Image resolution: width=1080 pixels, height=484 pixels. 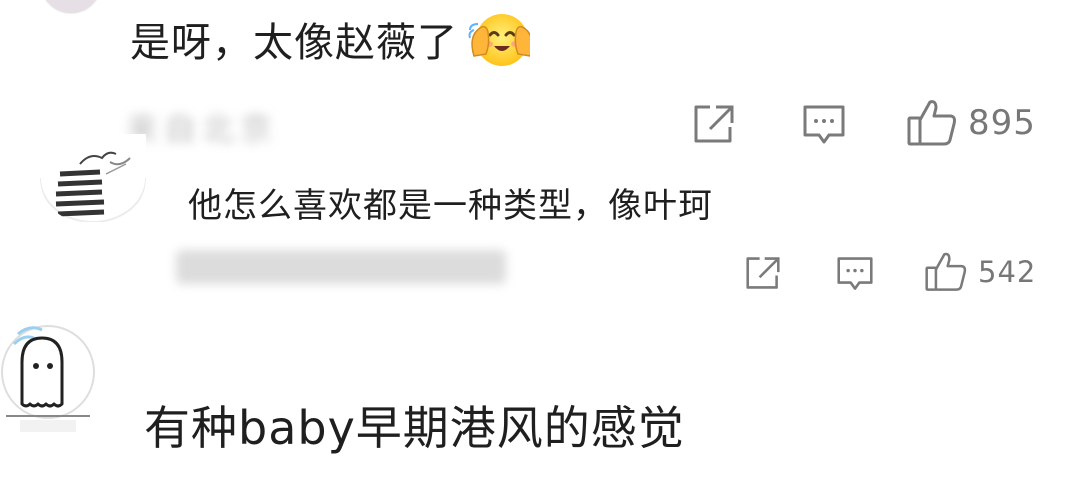 I want to click on like-count-2: 542, so click(x=1007, y=272).